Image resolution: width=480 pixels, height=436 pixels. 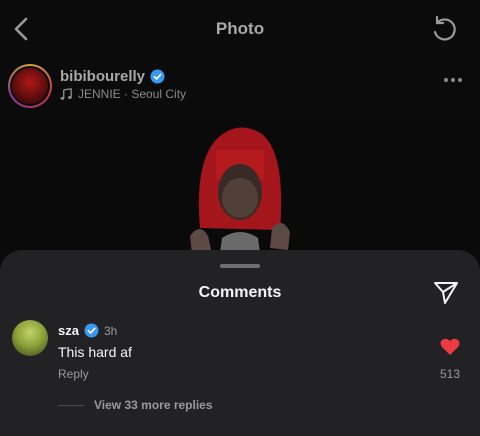 What do you see at coordinates (240, 197) in the screenshot?
I see `photo-subject-figure` at bounding box center [240, 197].